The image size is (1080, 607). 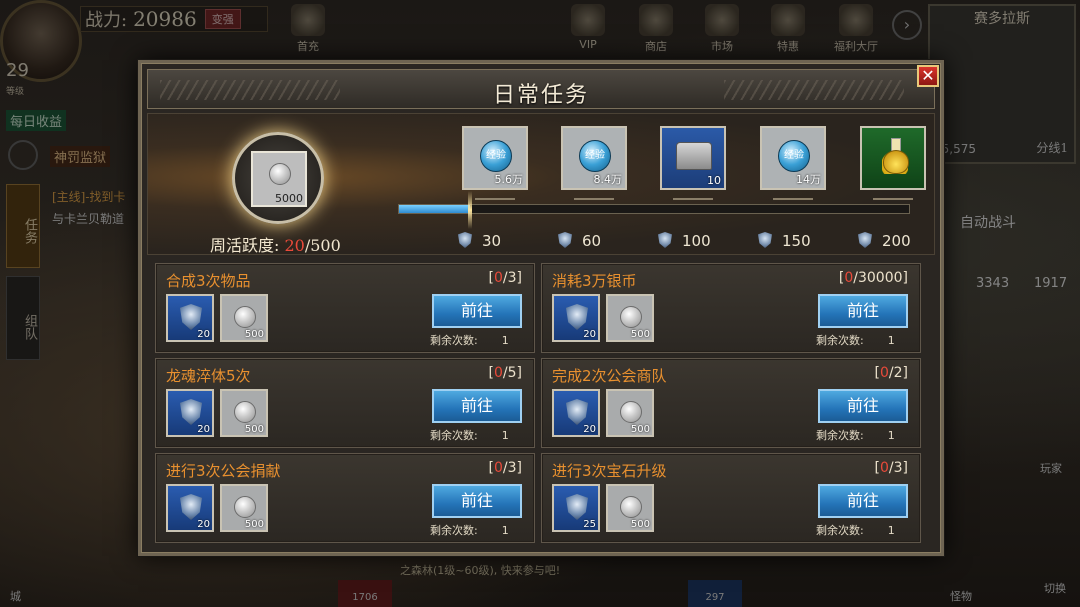 What do you see at coordinates (505, 340) in the screenshot?
I see `remaining-value: 1` at bounding box center [505, 340].